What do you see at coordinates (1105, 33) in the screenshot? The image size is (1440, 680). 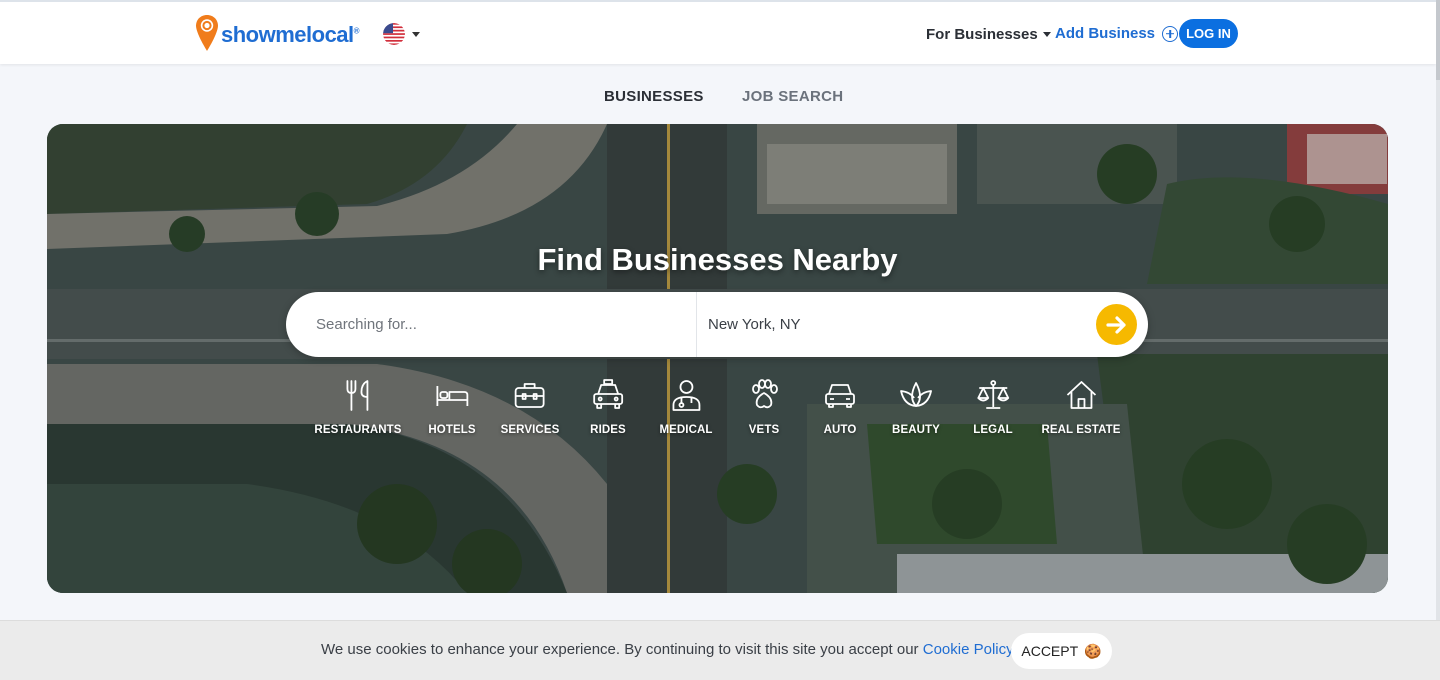 I see `add-business-label: Add Business` at bounding box center [1105, 33].